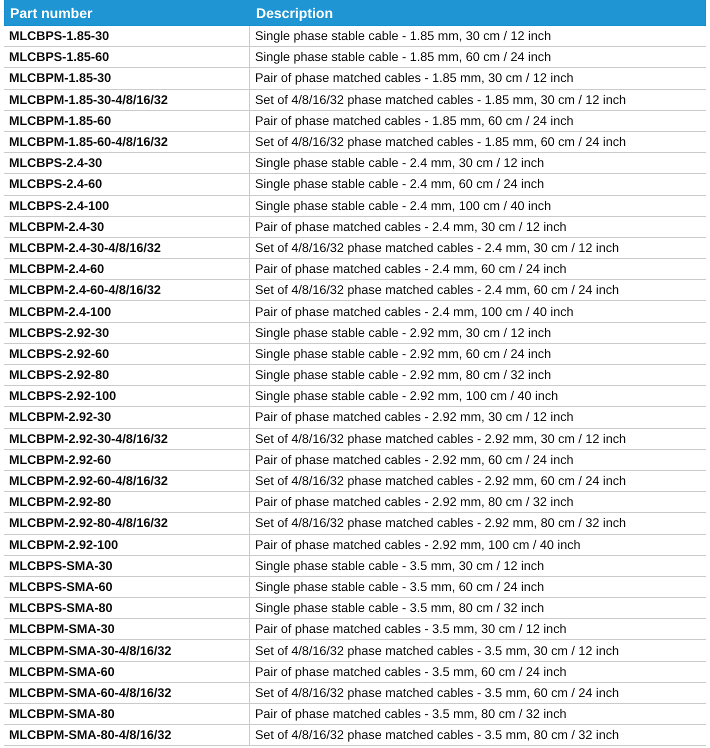 The image size is (710, 748). What do you see at coordinates (478, 291) in the screenshot?
I see `table-cell: Set of 4/8/16/32 phase matched cables - 2.4 mm, 60 cm / 24 inch` at bounding box center [478, 291].